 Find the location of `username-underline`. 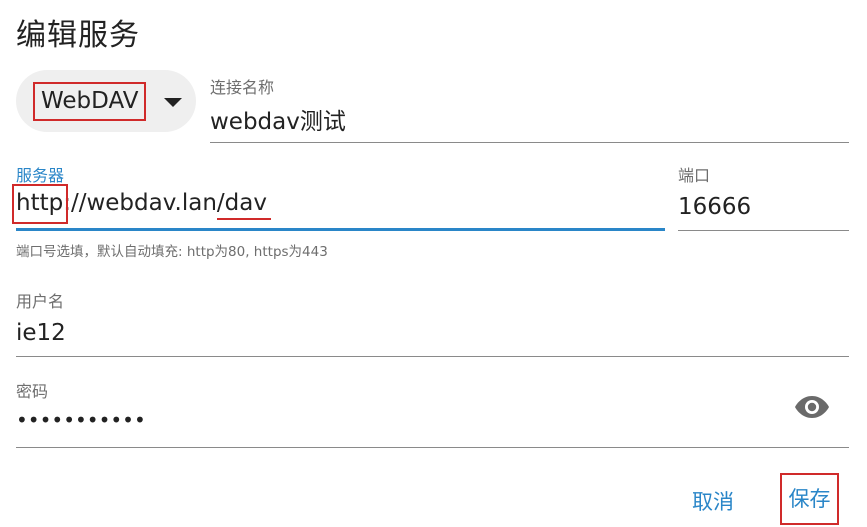

username-underline is located at coordinates (432, 356).